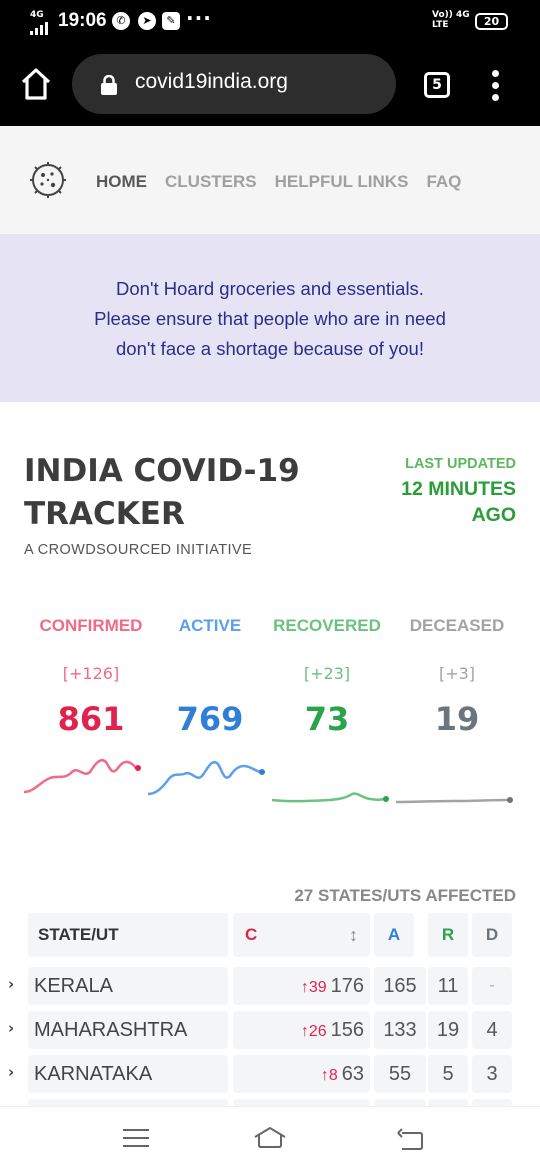 The width and height of the screenshot is (540, 1170). Describe the element at coordinates (147, 21) in the screenshot. I see `compass-icon: ➤` at that location.